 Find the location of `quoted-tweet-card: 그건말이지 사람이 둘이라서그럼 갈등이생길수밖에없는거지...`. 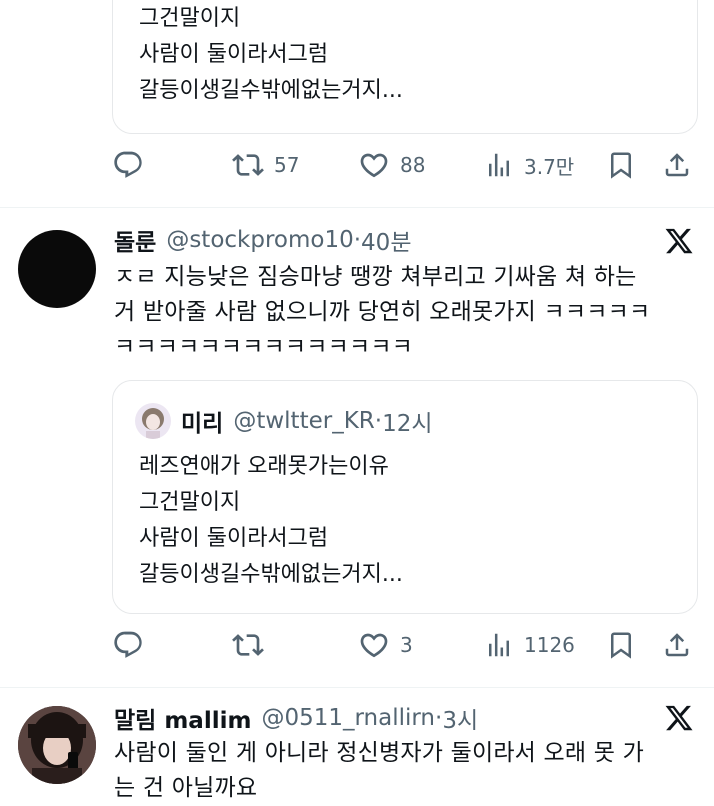

quoted-tweet-card: 그건말이지 사람이 둘이라서그럼 갈등이생길수밖에없는거지... is located at coordinates (405, 67).